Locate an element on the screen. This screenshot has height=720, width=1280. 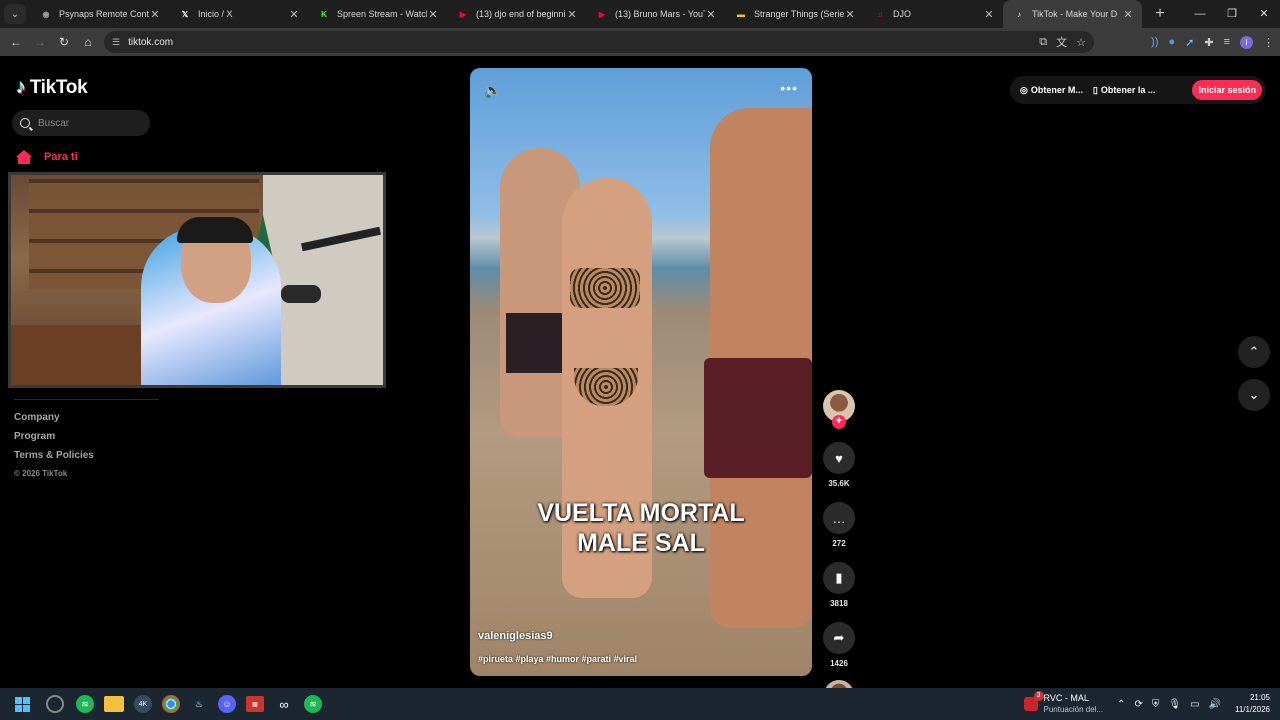
author-avatar: + is located at coordinates (839, 409).